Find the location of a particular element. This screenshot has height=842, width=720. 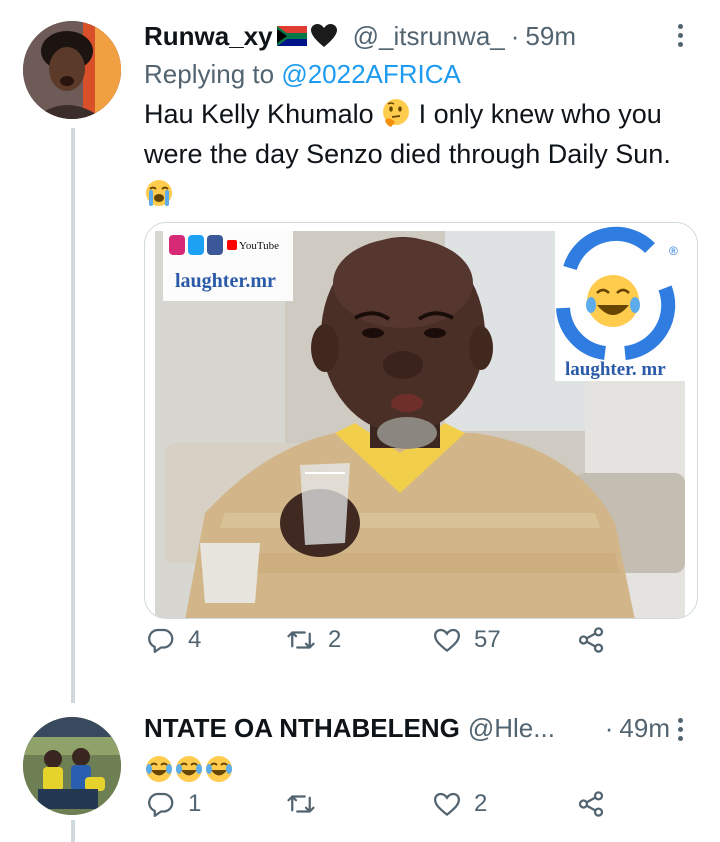

reply-prefix: Replying to is located at coordinates (213, 74).